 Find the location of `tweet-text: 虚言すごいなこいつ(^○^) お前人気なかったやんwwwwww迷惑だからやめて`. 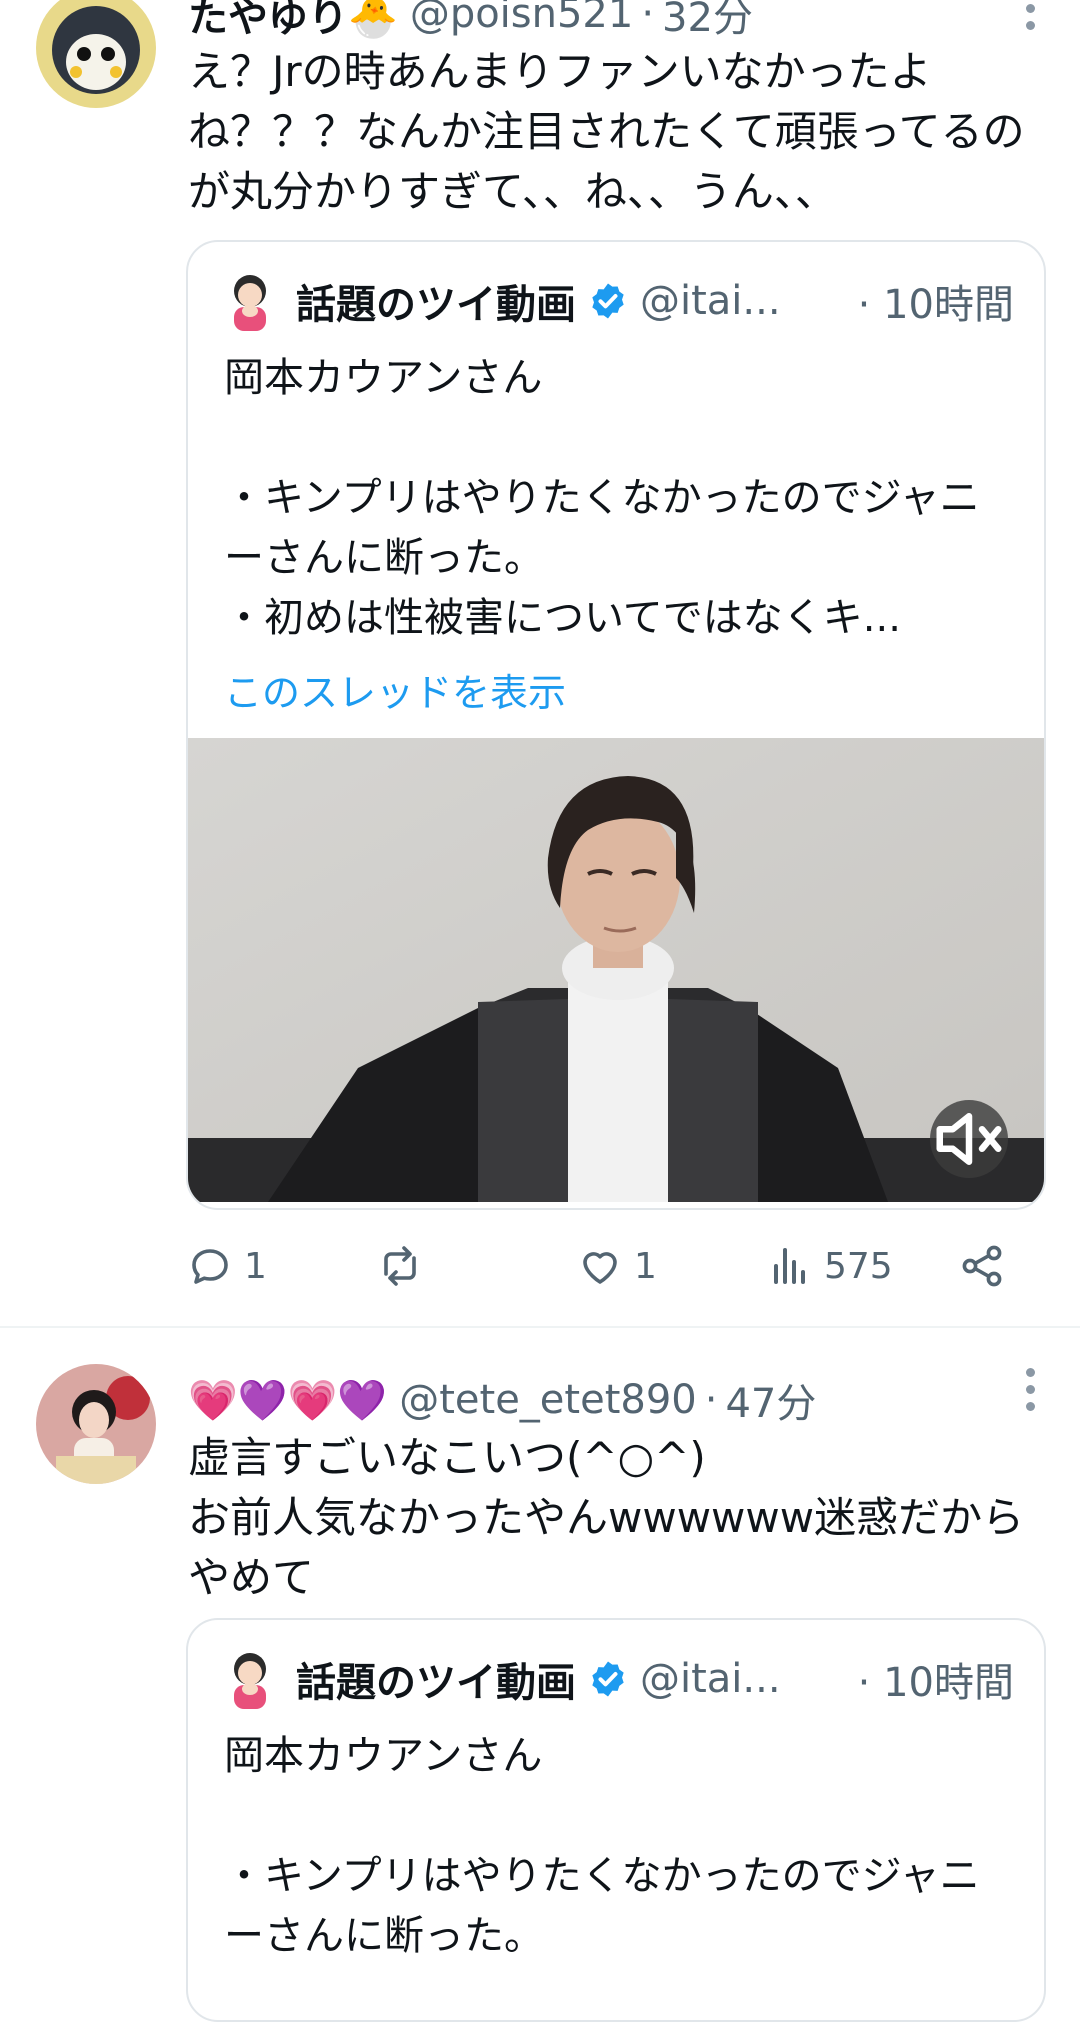

tweet-text: 虚言すごいなこいつ(^○^) お前人気なかったやんwwwwww迷惑だからやめて is located at coordinates (606, 1517).